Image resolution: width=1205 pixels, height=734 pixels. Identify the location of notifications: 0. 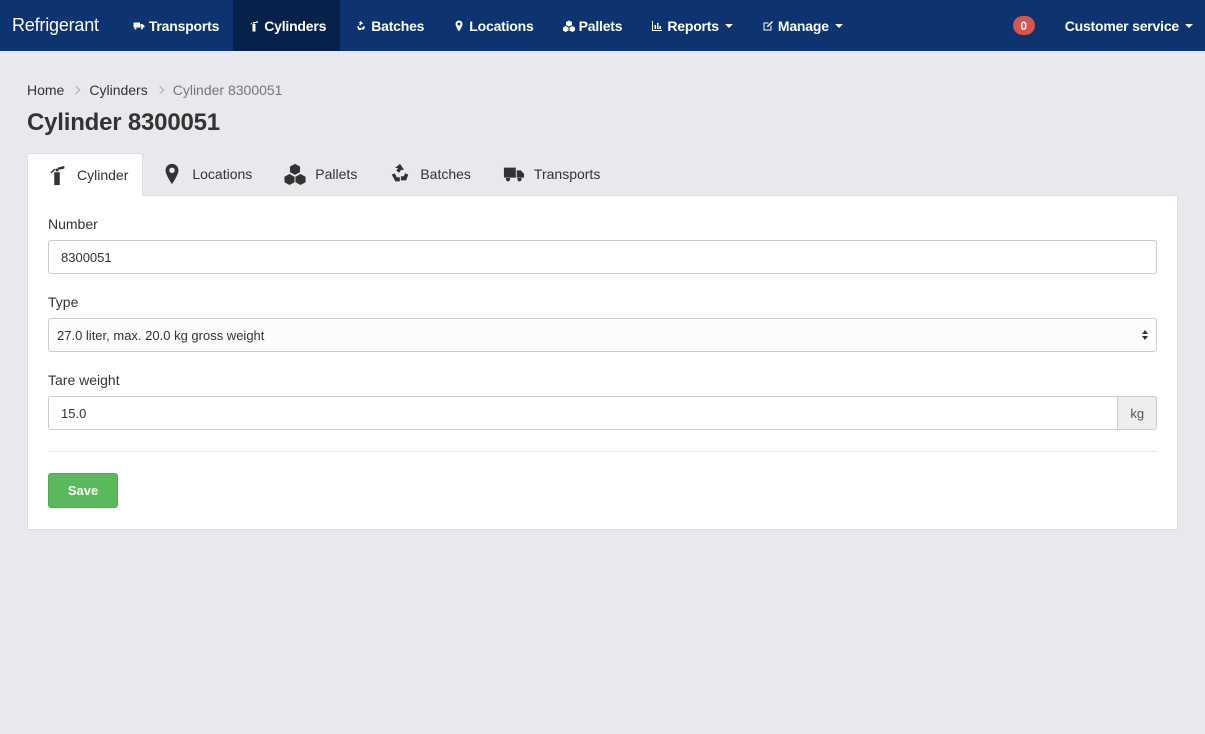
(1030, 25).